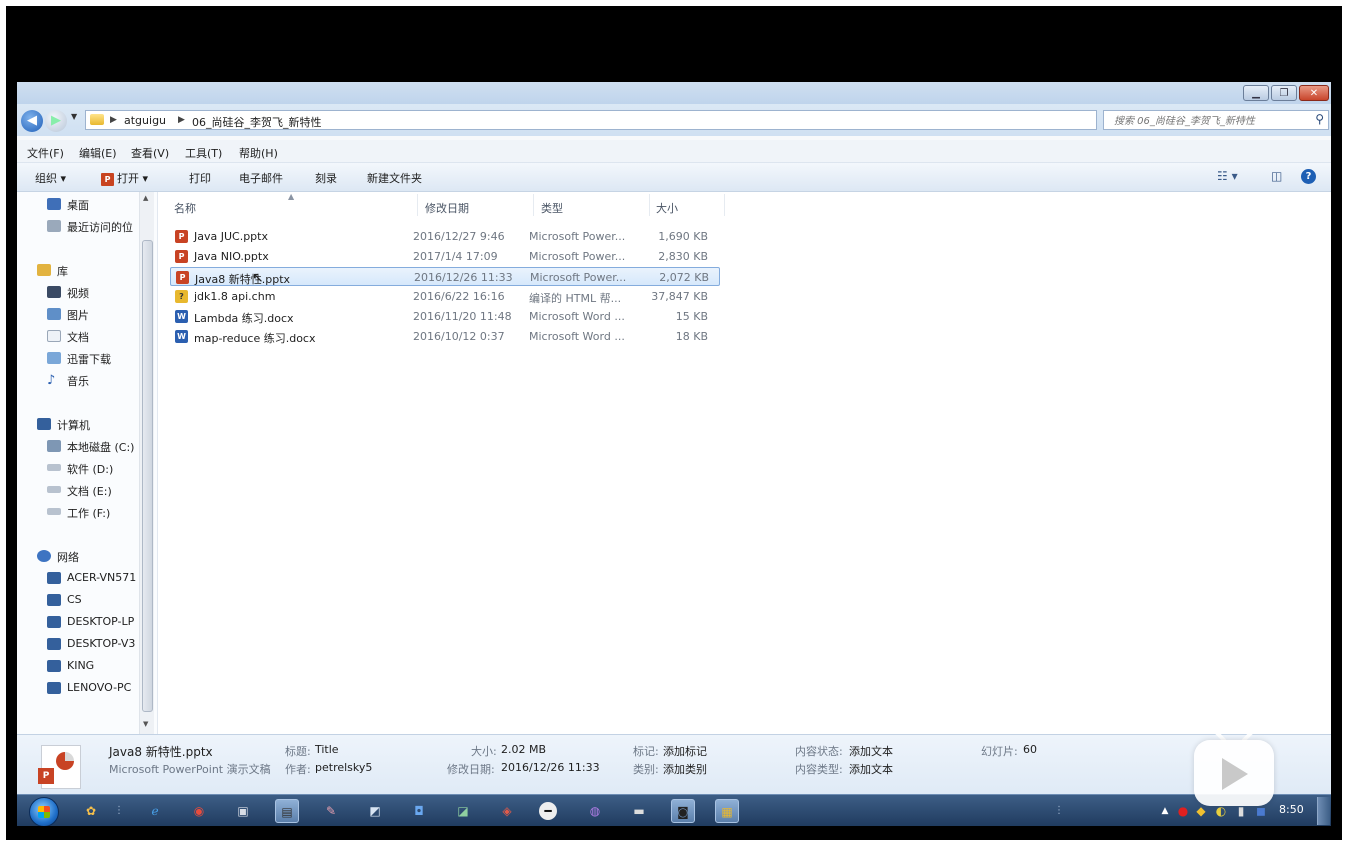  I want to click on app-launcher-icon: ✿, so click(91, 811).